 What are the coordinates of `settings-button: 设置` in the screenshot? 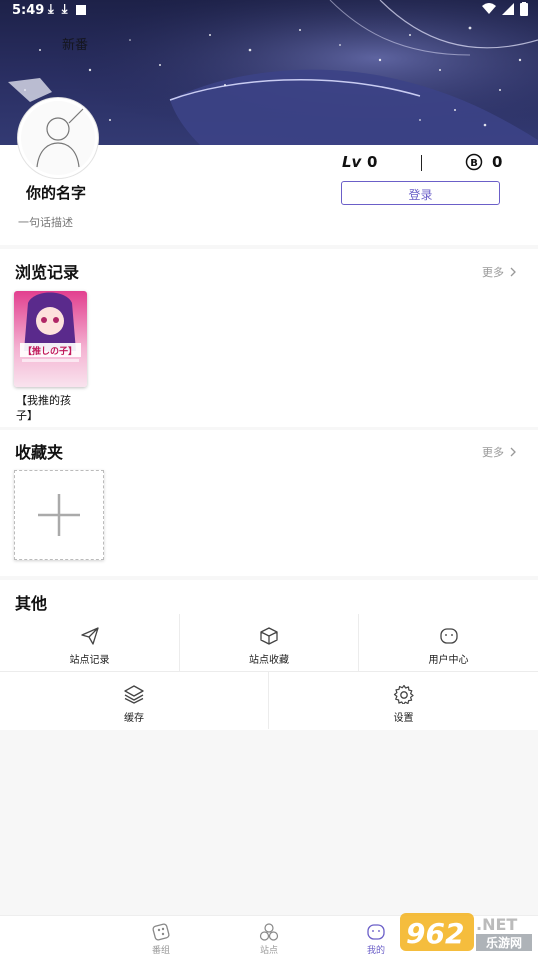 It's located at (403, 700).